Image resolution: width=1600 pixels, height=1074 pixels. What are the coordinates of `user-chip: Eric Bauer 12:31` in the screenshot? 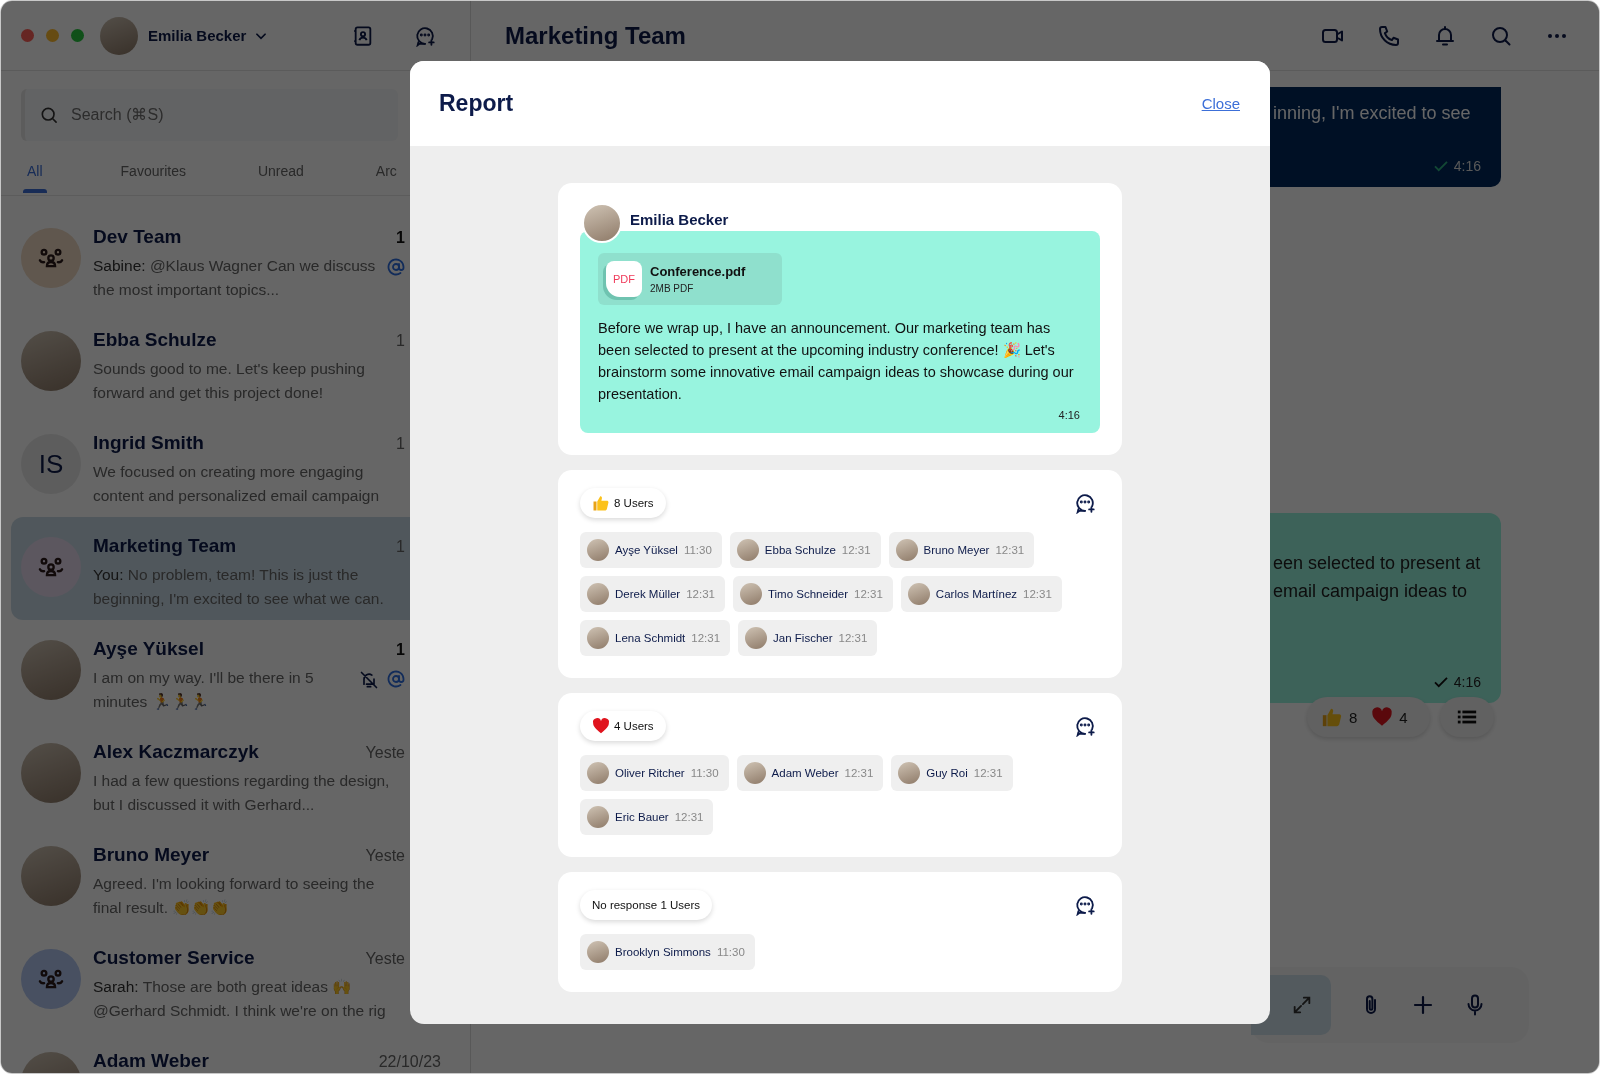 It's located at (647, 817).